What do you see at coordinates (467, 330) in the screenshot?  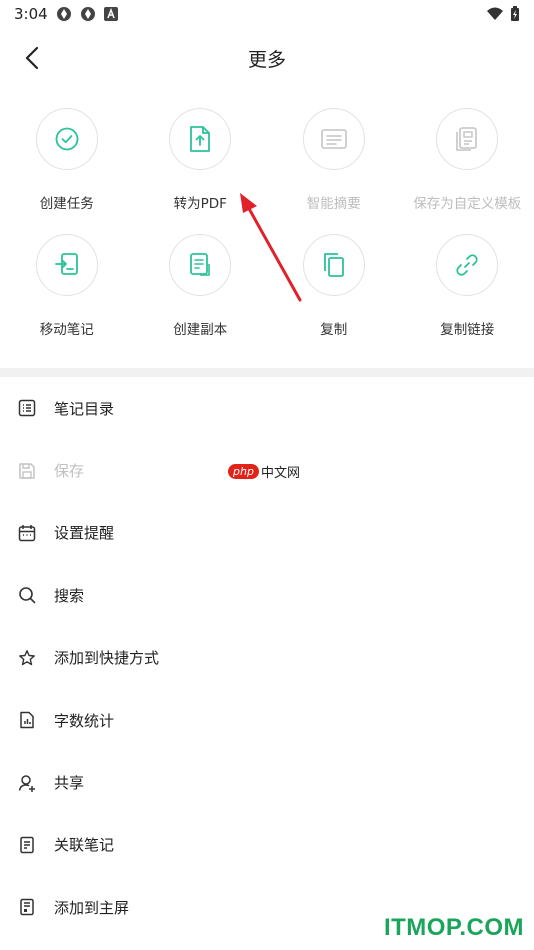 I see `grid-label: 复制链接` at bounding box center [467, 330].